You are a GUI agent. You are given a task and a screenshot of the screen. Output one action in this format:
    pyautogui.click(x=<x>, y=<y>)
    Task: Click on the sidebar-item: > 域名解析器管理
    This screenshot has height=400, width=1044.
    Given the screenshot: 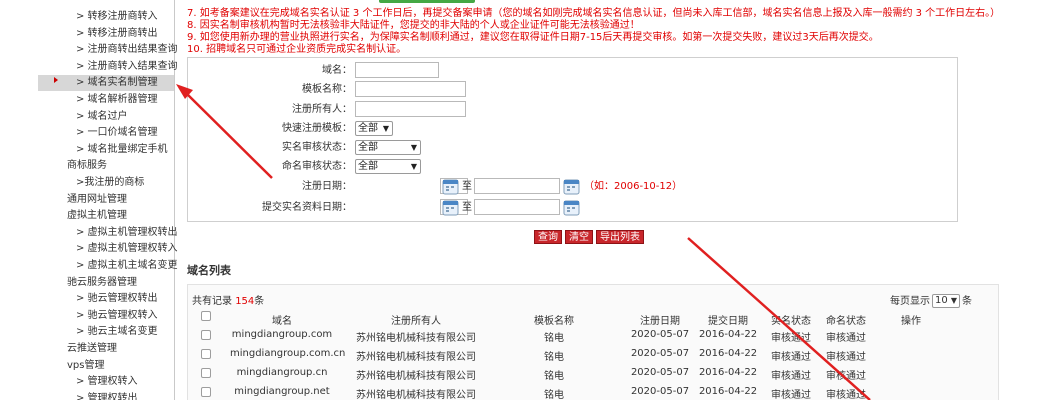 What is the action you would take?
    pyautogui.click(x=106, y=100)
    